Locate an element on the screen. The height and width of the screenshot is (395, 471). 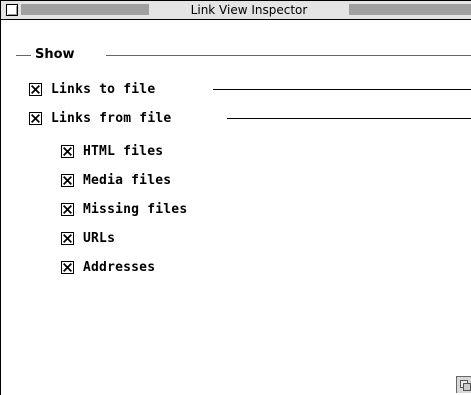
checkbox-links-to-file: Links to file is located at coordinates (92, 89).